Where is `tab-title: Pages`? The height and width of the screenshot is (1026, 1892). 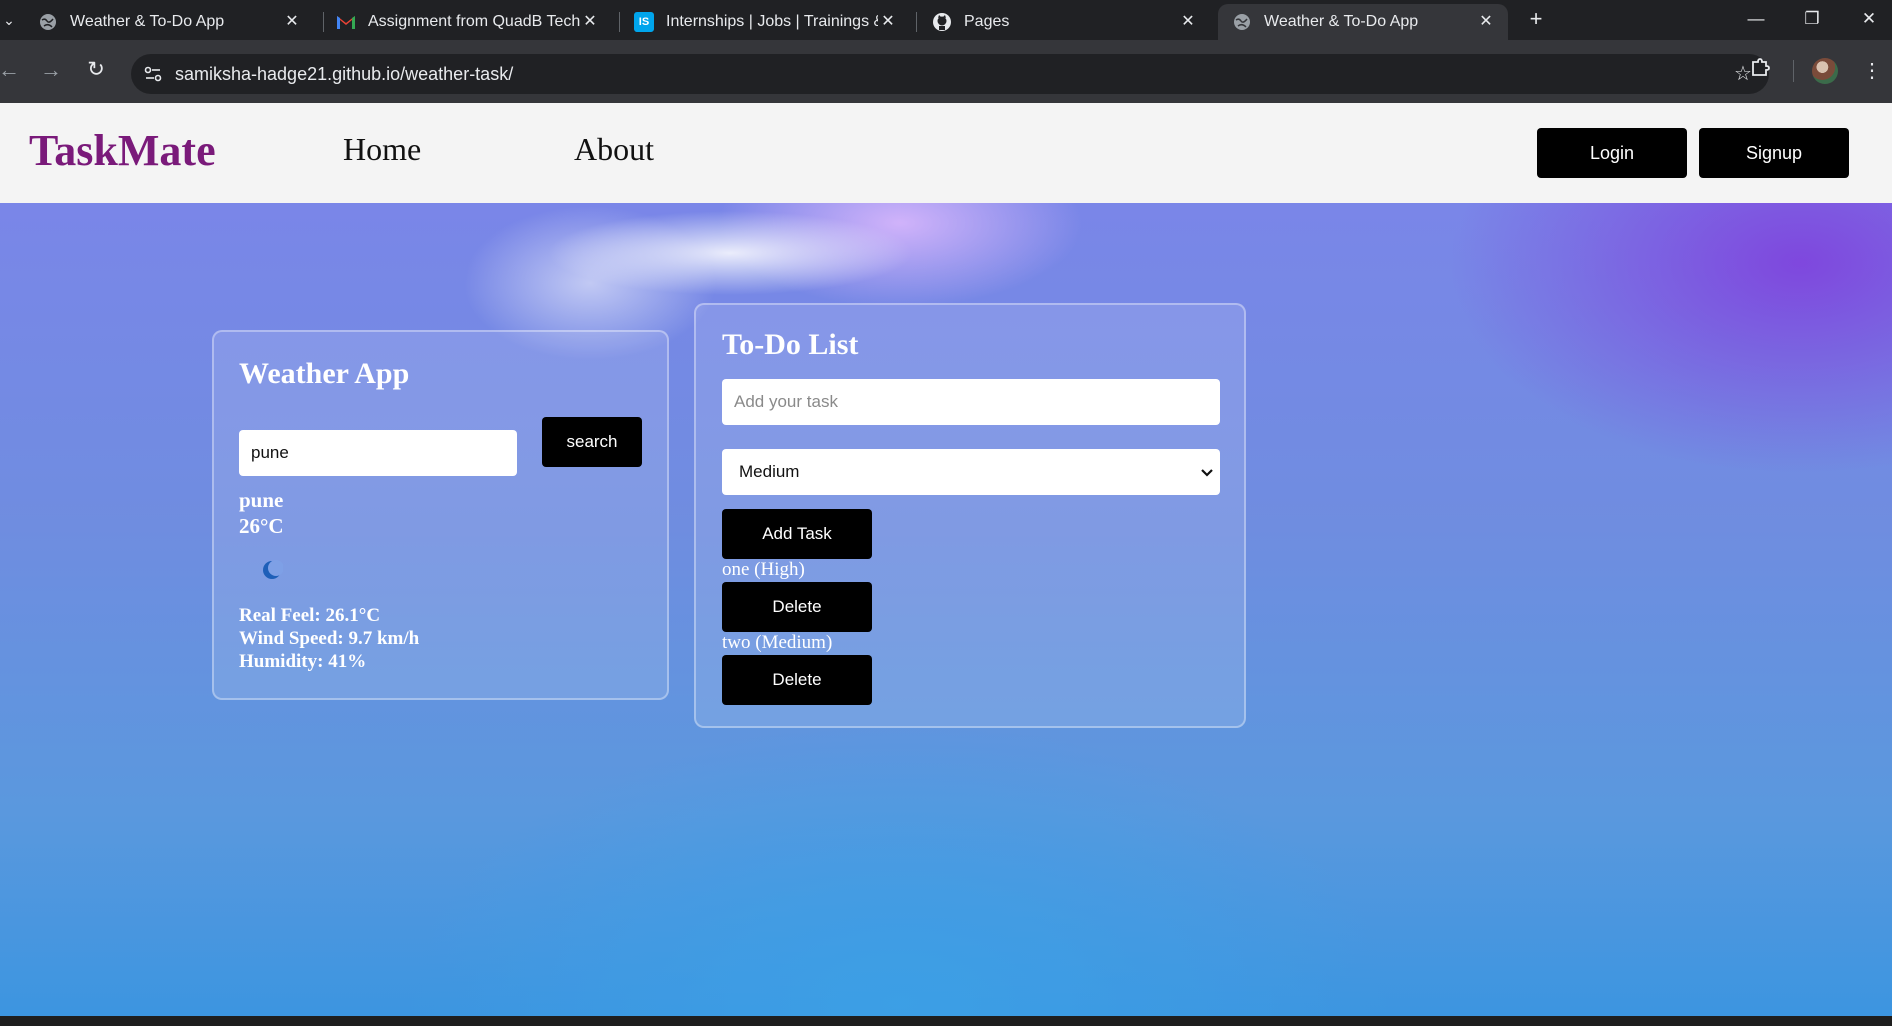 tab-title: Pages is located at coordinates (987, 21).